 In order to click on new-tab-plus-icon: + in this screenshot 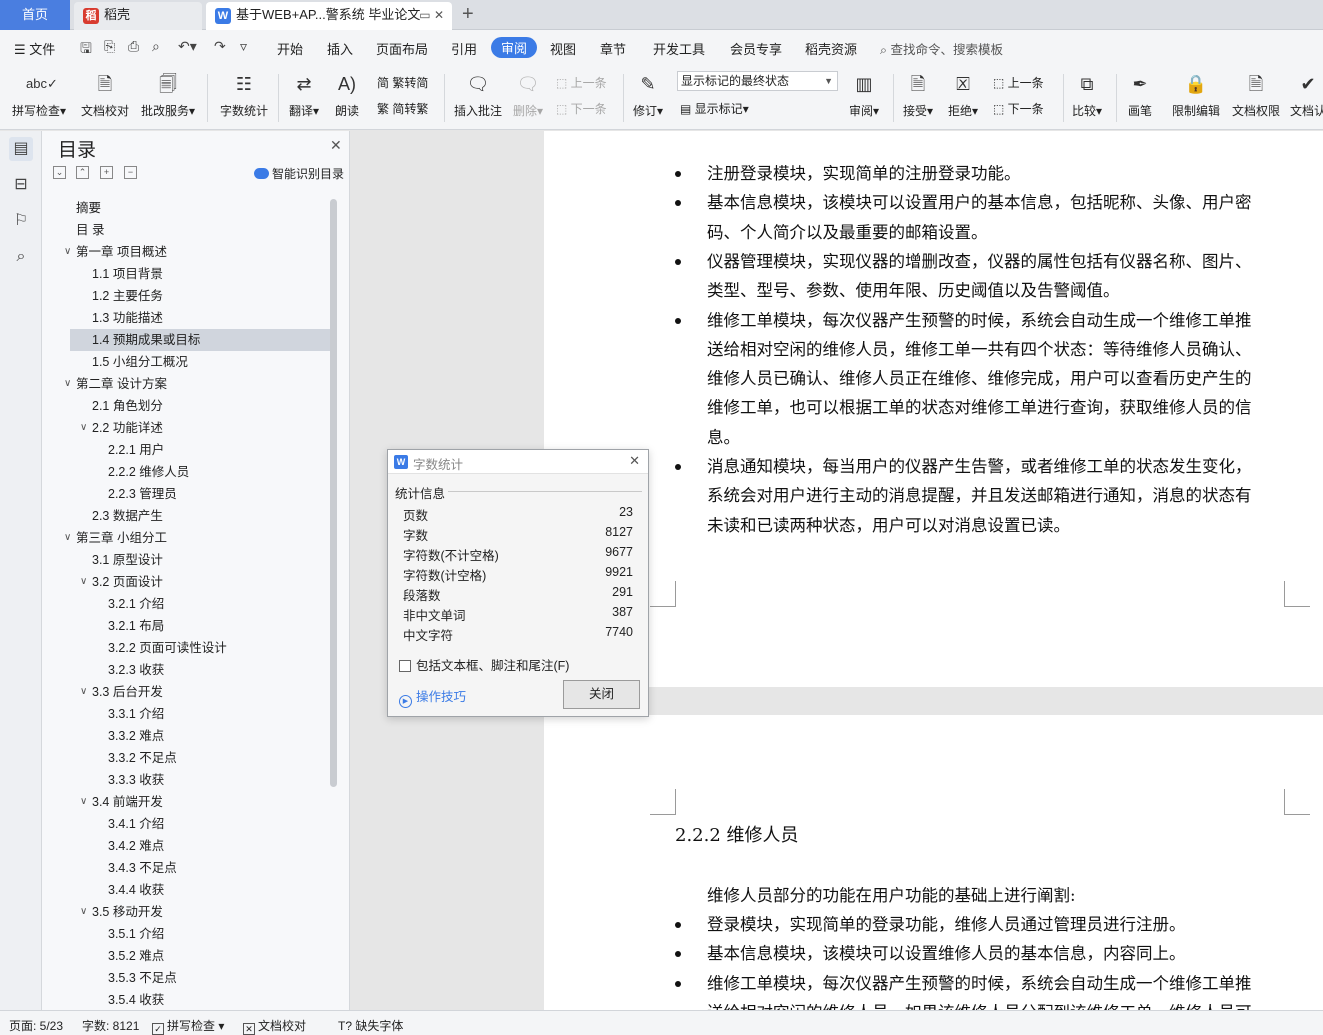, I will do `click(468, 14)`.